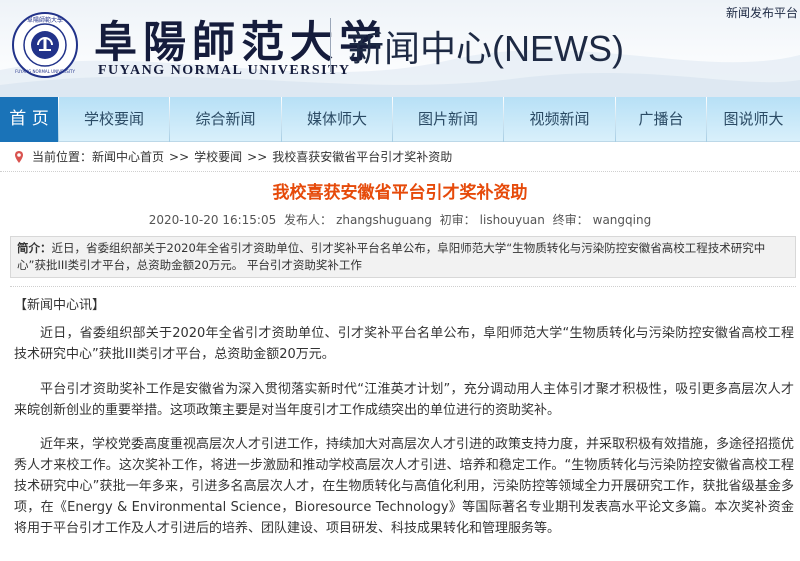  What do you see at coordinates (753, 119) in the screenshot?
I see `nav-item-illustrated: 图说师大` at bounding box center [753, 119].